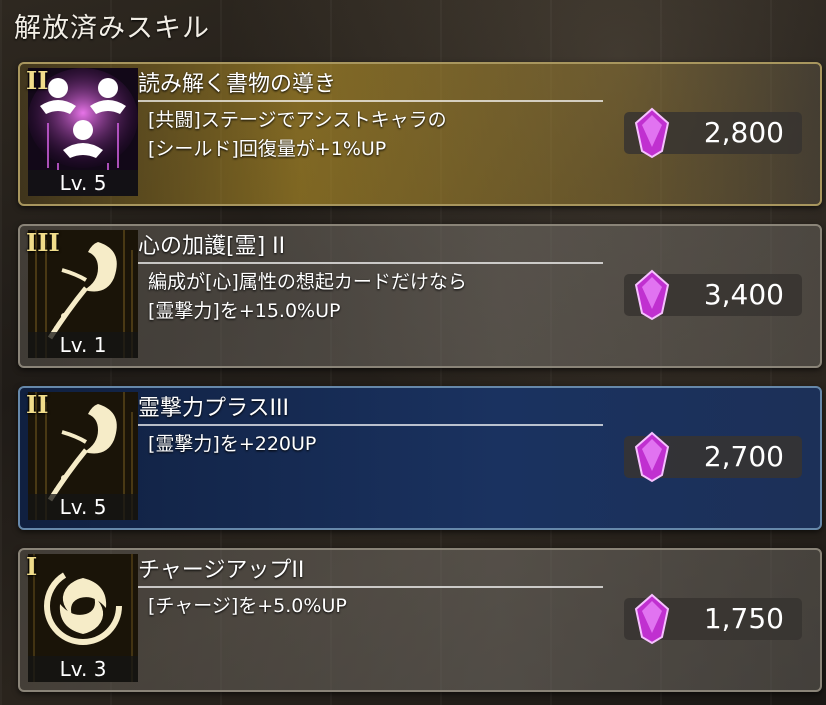  I want to click on skill-cost: 2,700, so click(743, 456).